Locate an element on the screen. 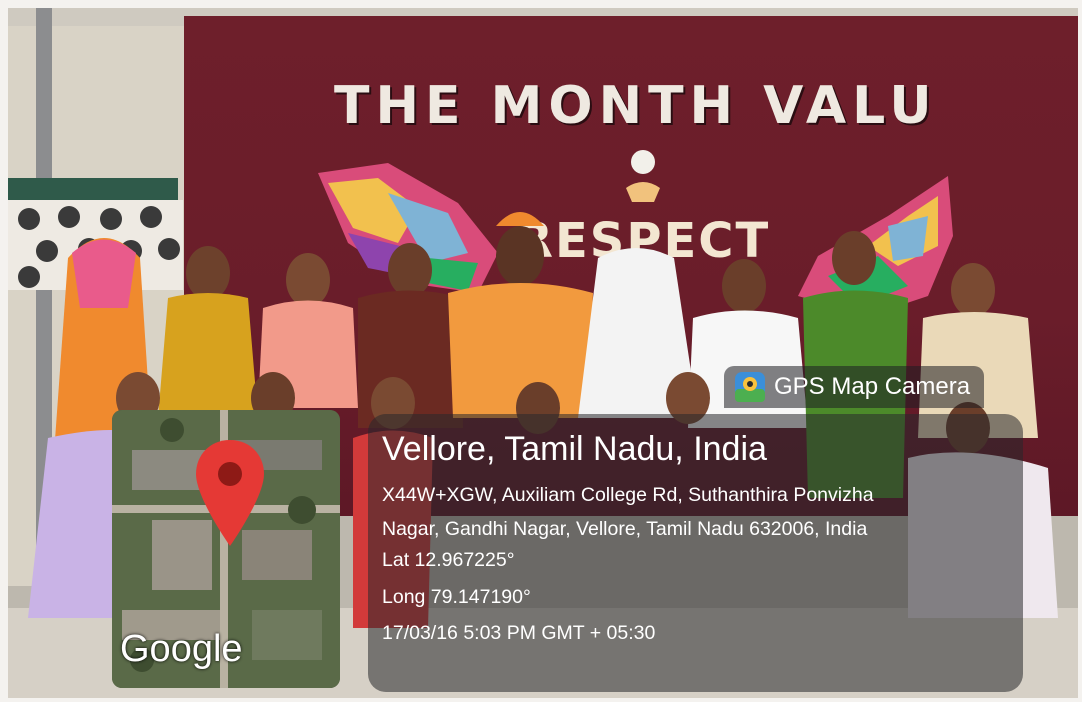  gps-map-camera-label: GPS Map Camera is located at coordinates (854, 387).